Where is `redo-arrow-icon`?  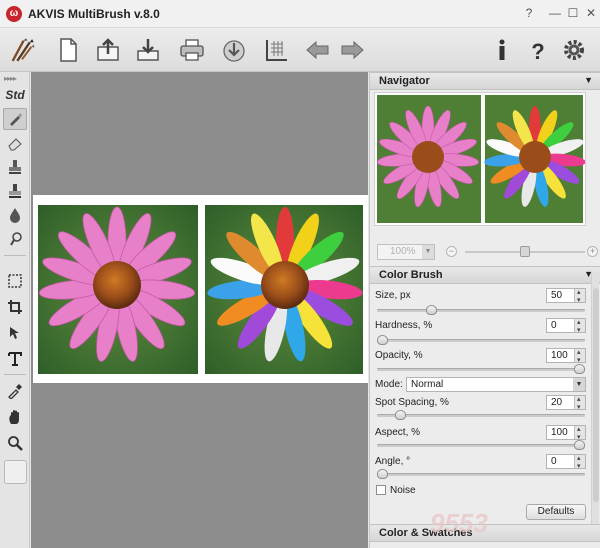 redo-arrow-icon is located at coordinates (352, 50).